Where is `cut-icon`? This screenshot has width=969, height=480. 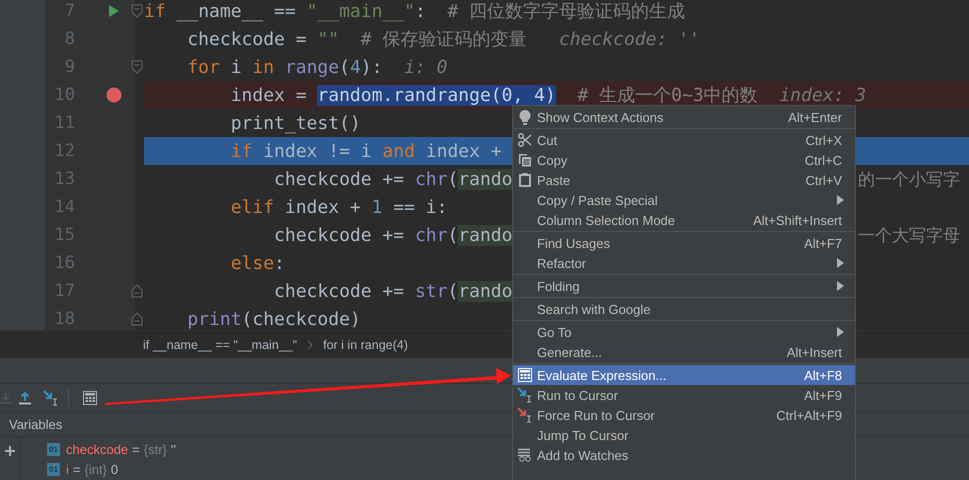
cut-icon is located at coordinates (525, 140).